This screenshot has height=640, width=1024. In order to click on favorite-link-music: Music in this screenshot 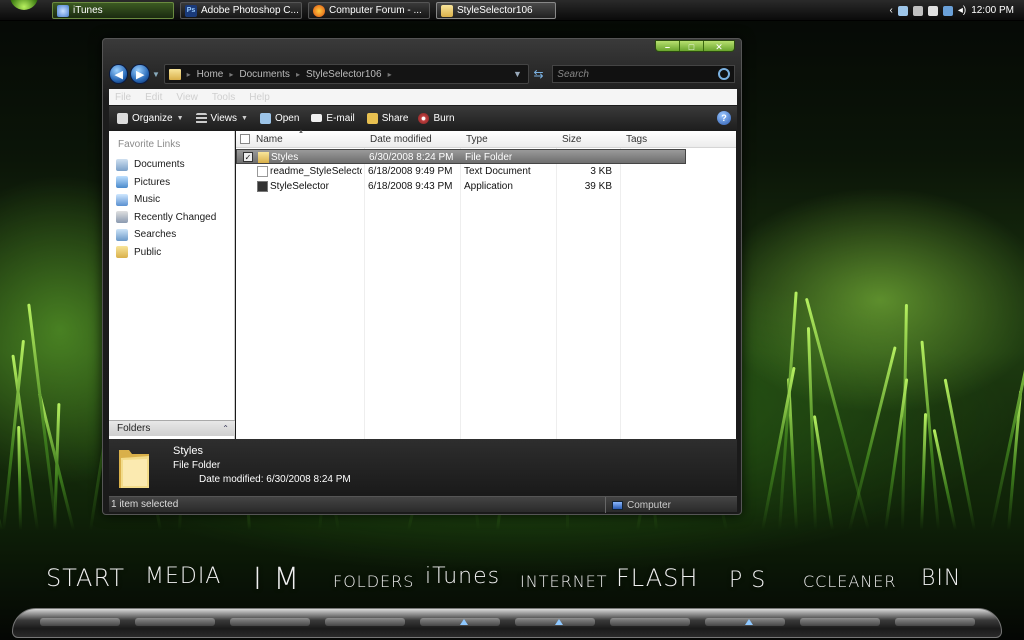, I will do `click(171, 200)`.